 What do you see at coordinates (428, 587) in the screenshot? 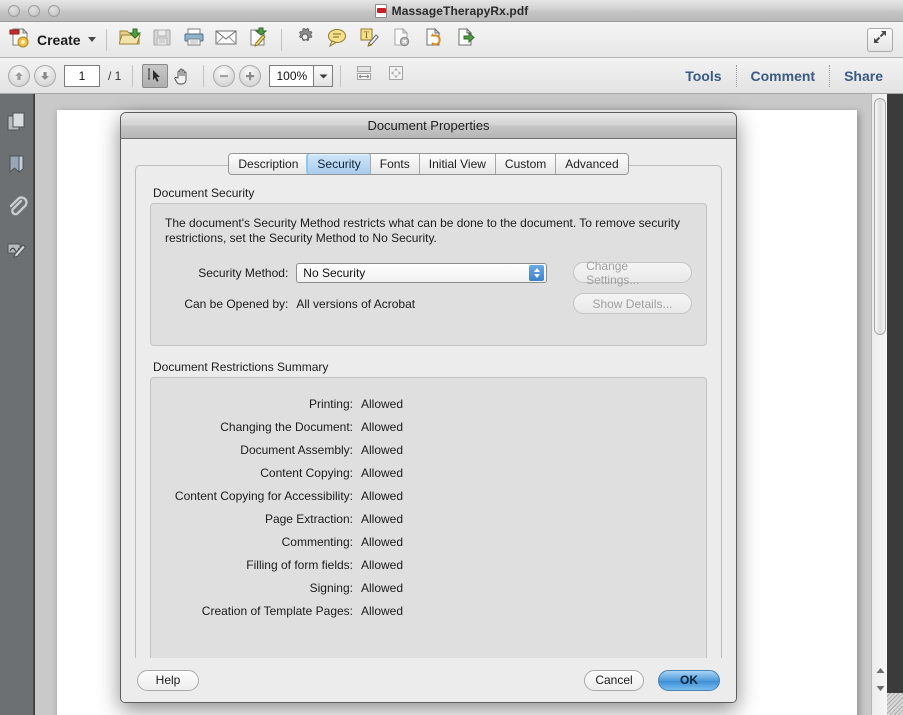
I see `table-row: Signing: Allowed` at bounding box center [428, 587].